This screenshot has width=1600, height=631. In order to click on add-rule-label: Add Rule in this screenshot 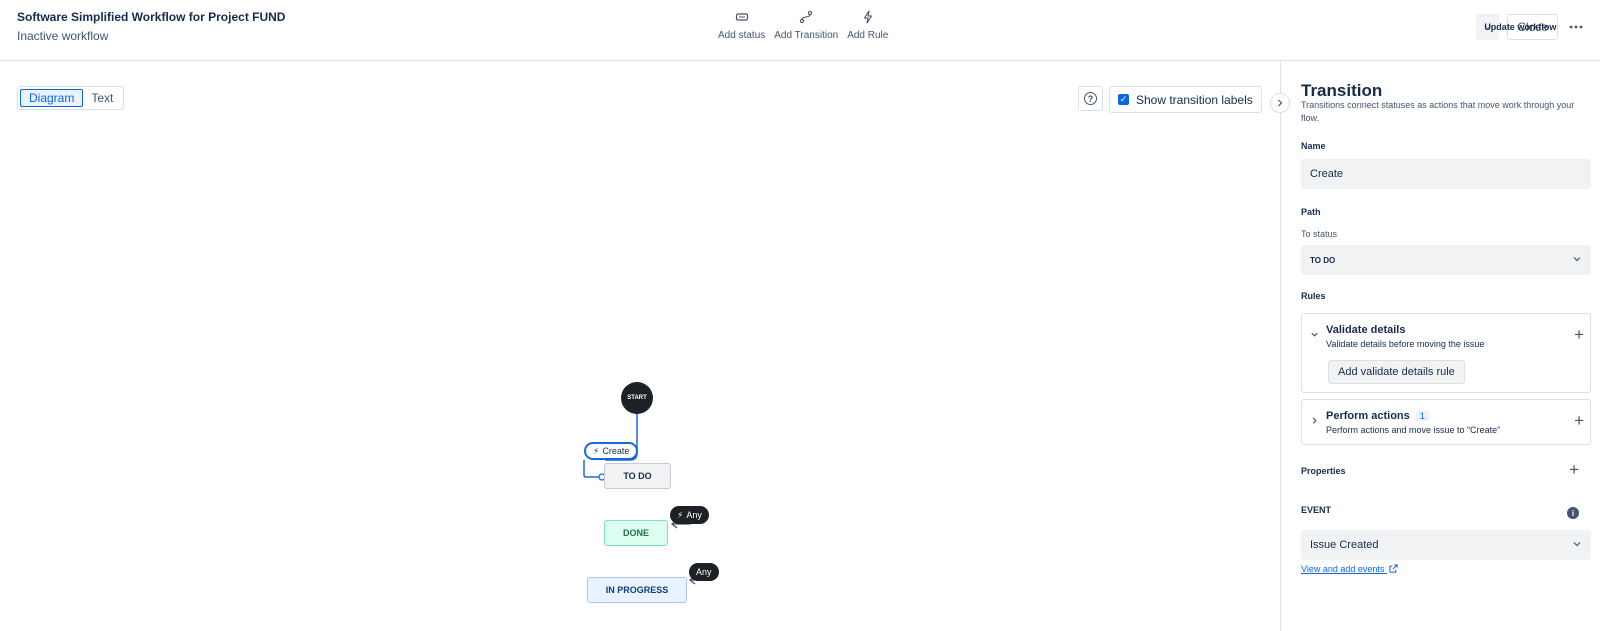, I will do `click(868, 35)`.